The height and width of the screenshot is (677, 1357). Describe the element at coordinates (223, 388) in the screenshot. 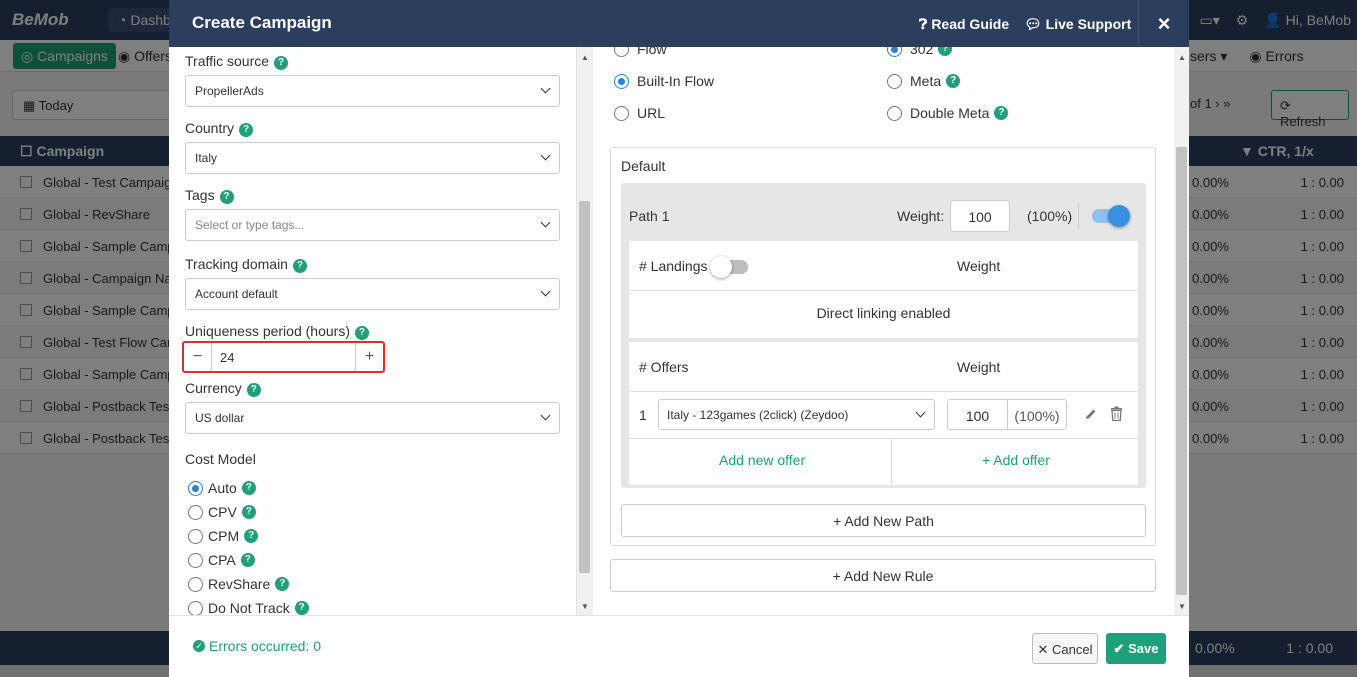

I see `currency-label: Currency?` at that location.